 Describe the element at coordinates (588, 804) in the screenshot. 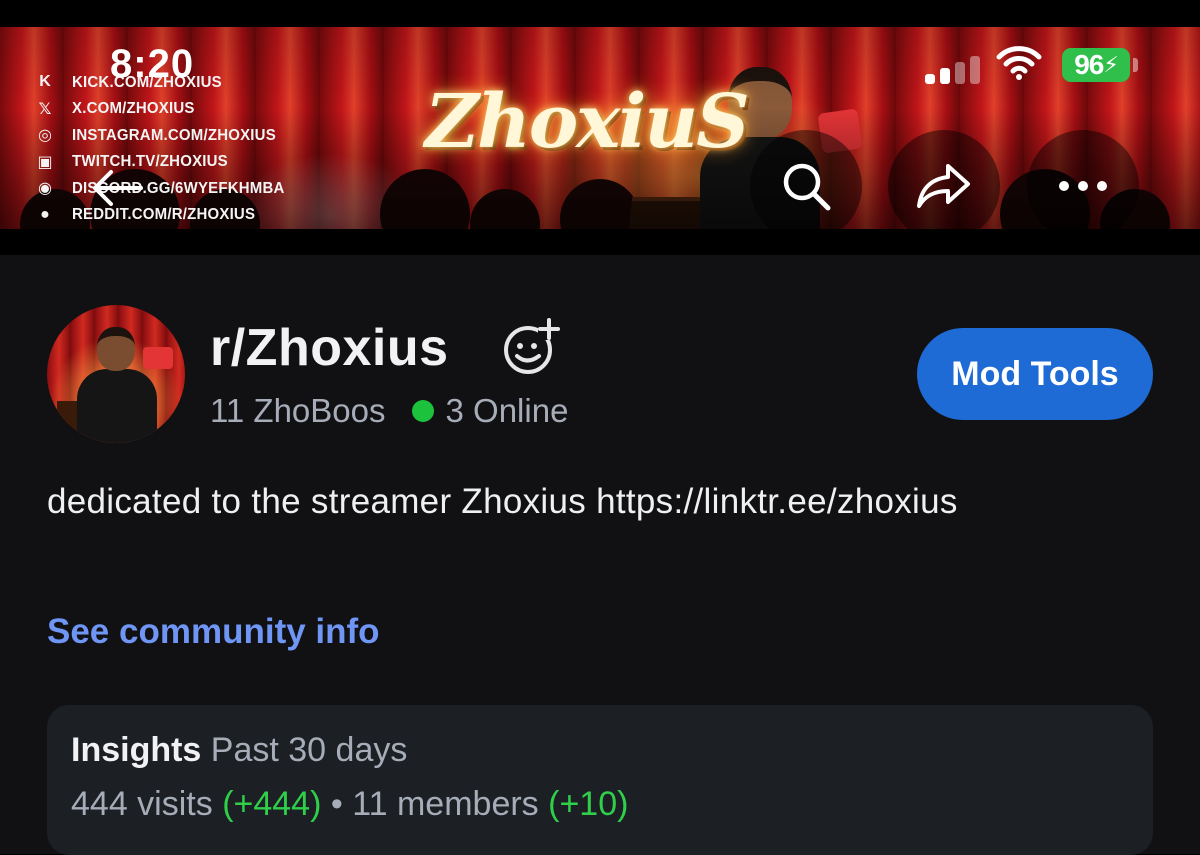

I see `members-delta: (+10)` at that location.